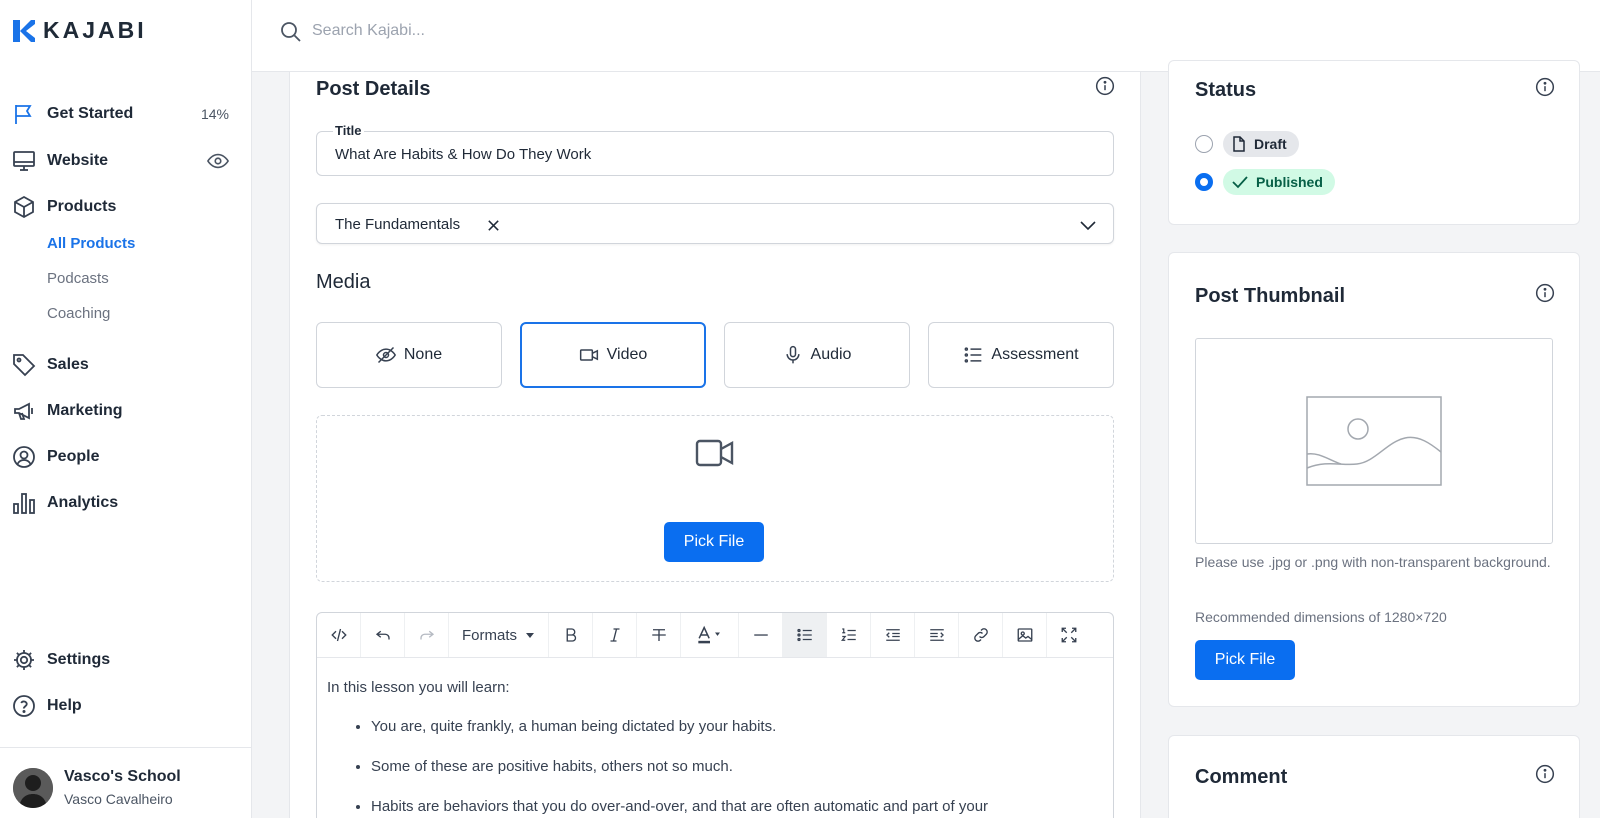  What do you see at coordinates (78, 160) in the screenshot?
I see `sidebar-item-label: Website` at bounding box center [78, 160].